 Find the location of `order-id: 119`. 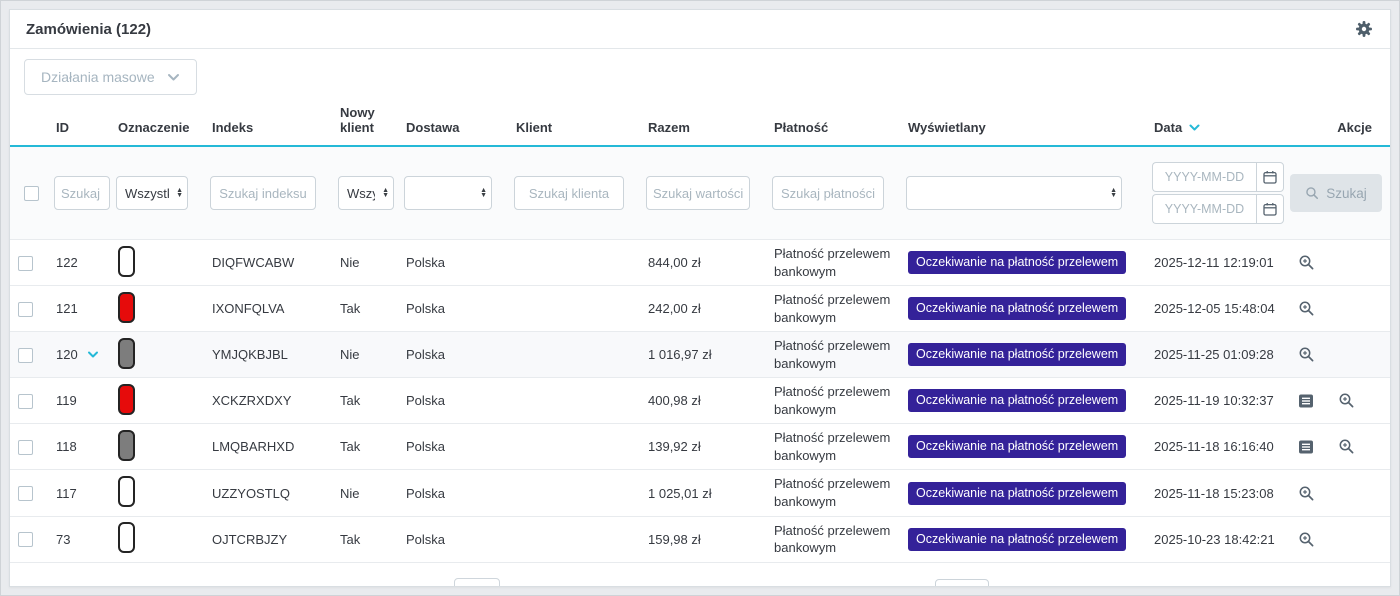

order-id: 119 is located at coordinates (66, 401).